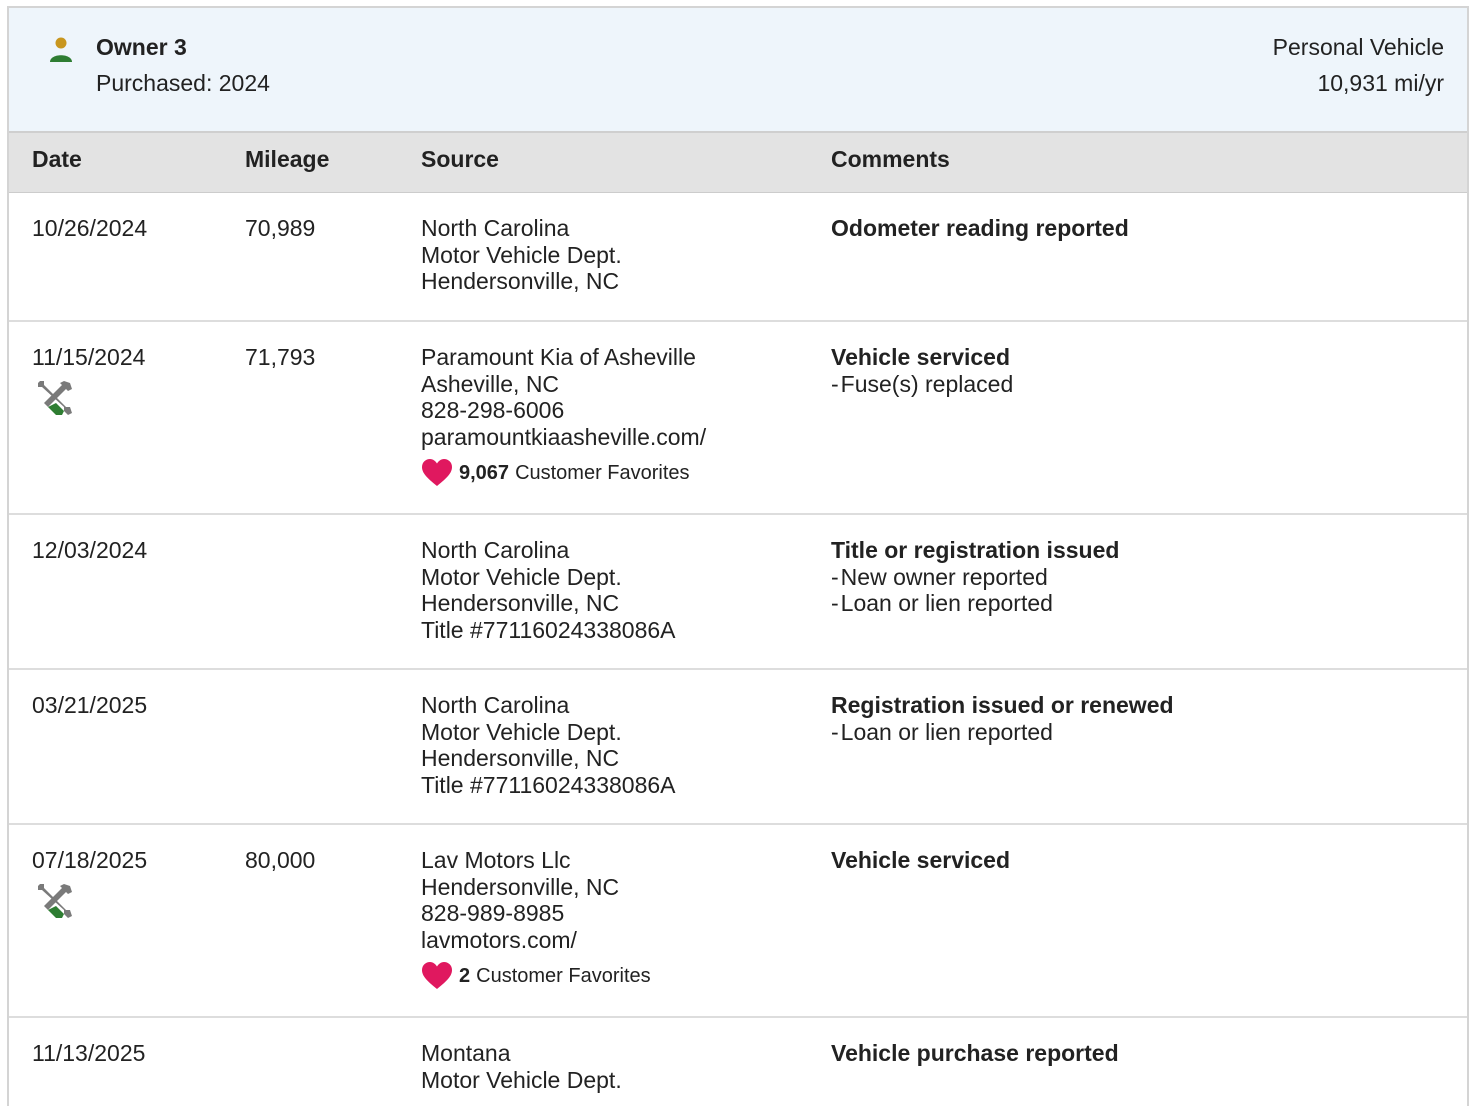 The image size is (1477, 1106). What do you see at coordinates (88, 381) in the screenshot?
I see `row-date: 11/15/2024` at bounding box center [88, 381].